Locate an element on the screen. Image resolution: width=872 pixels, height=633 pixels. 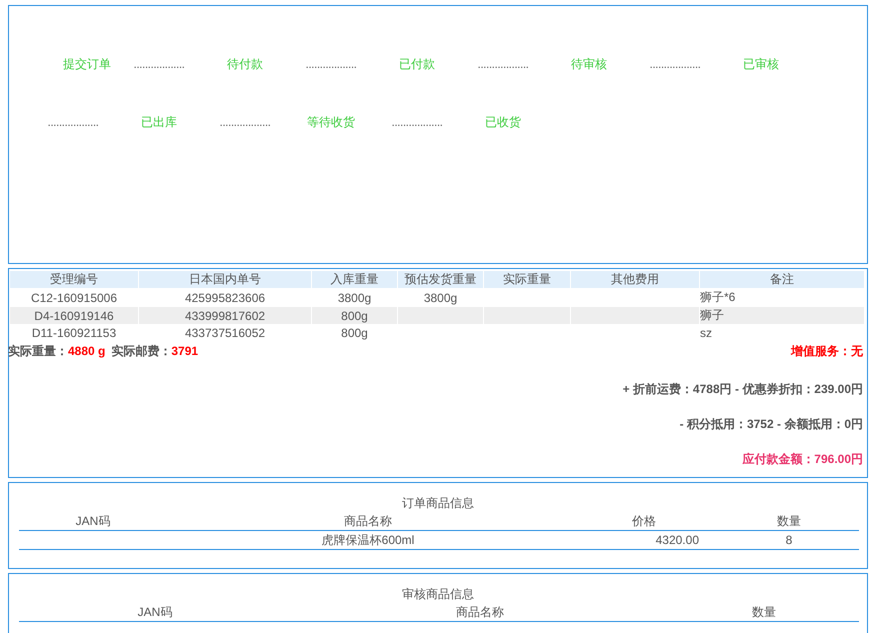
table-cell: 433999817602 is located at coordinates (225, 315).